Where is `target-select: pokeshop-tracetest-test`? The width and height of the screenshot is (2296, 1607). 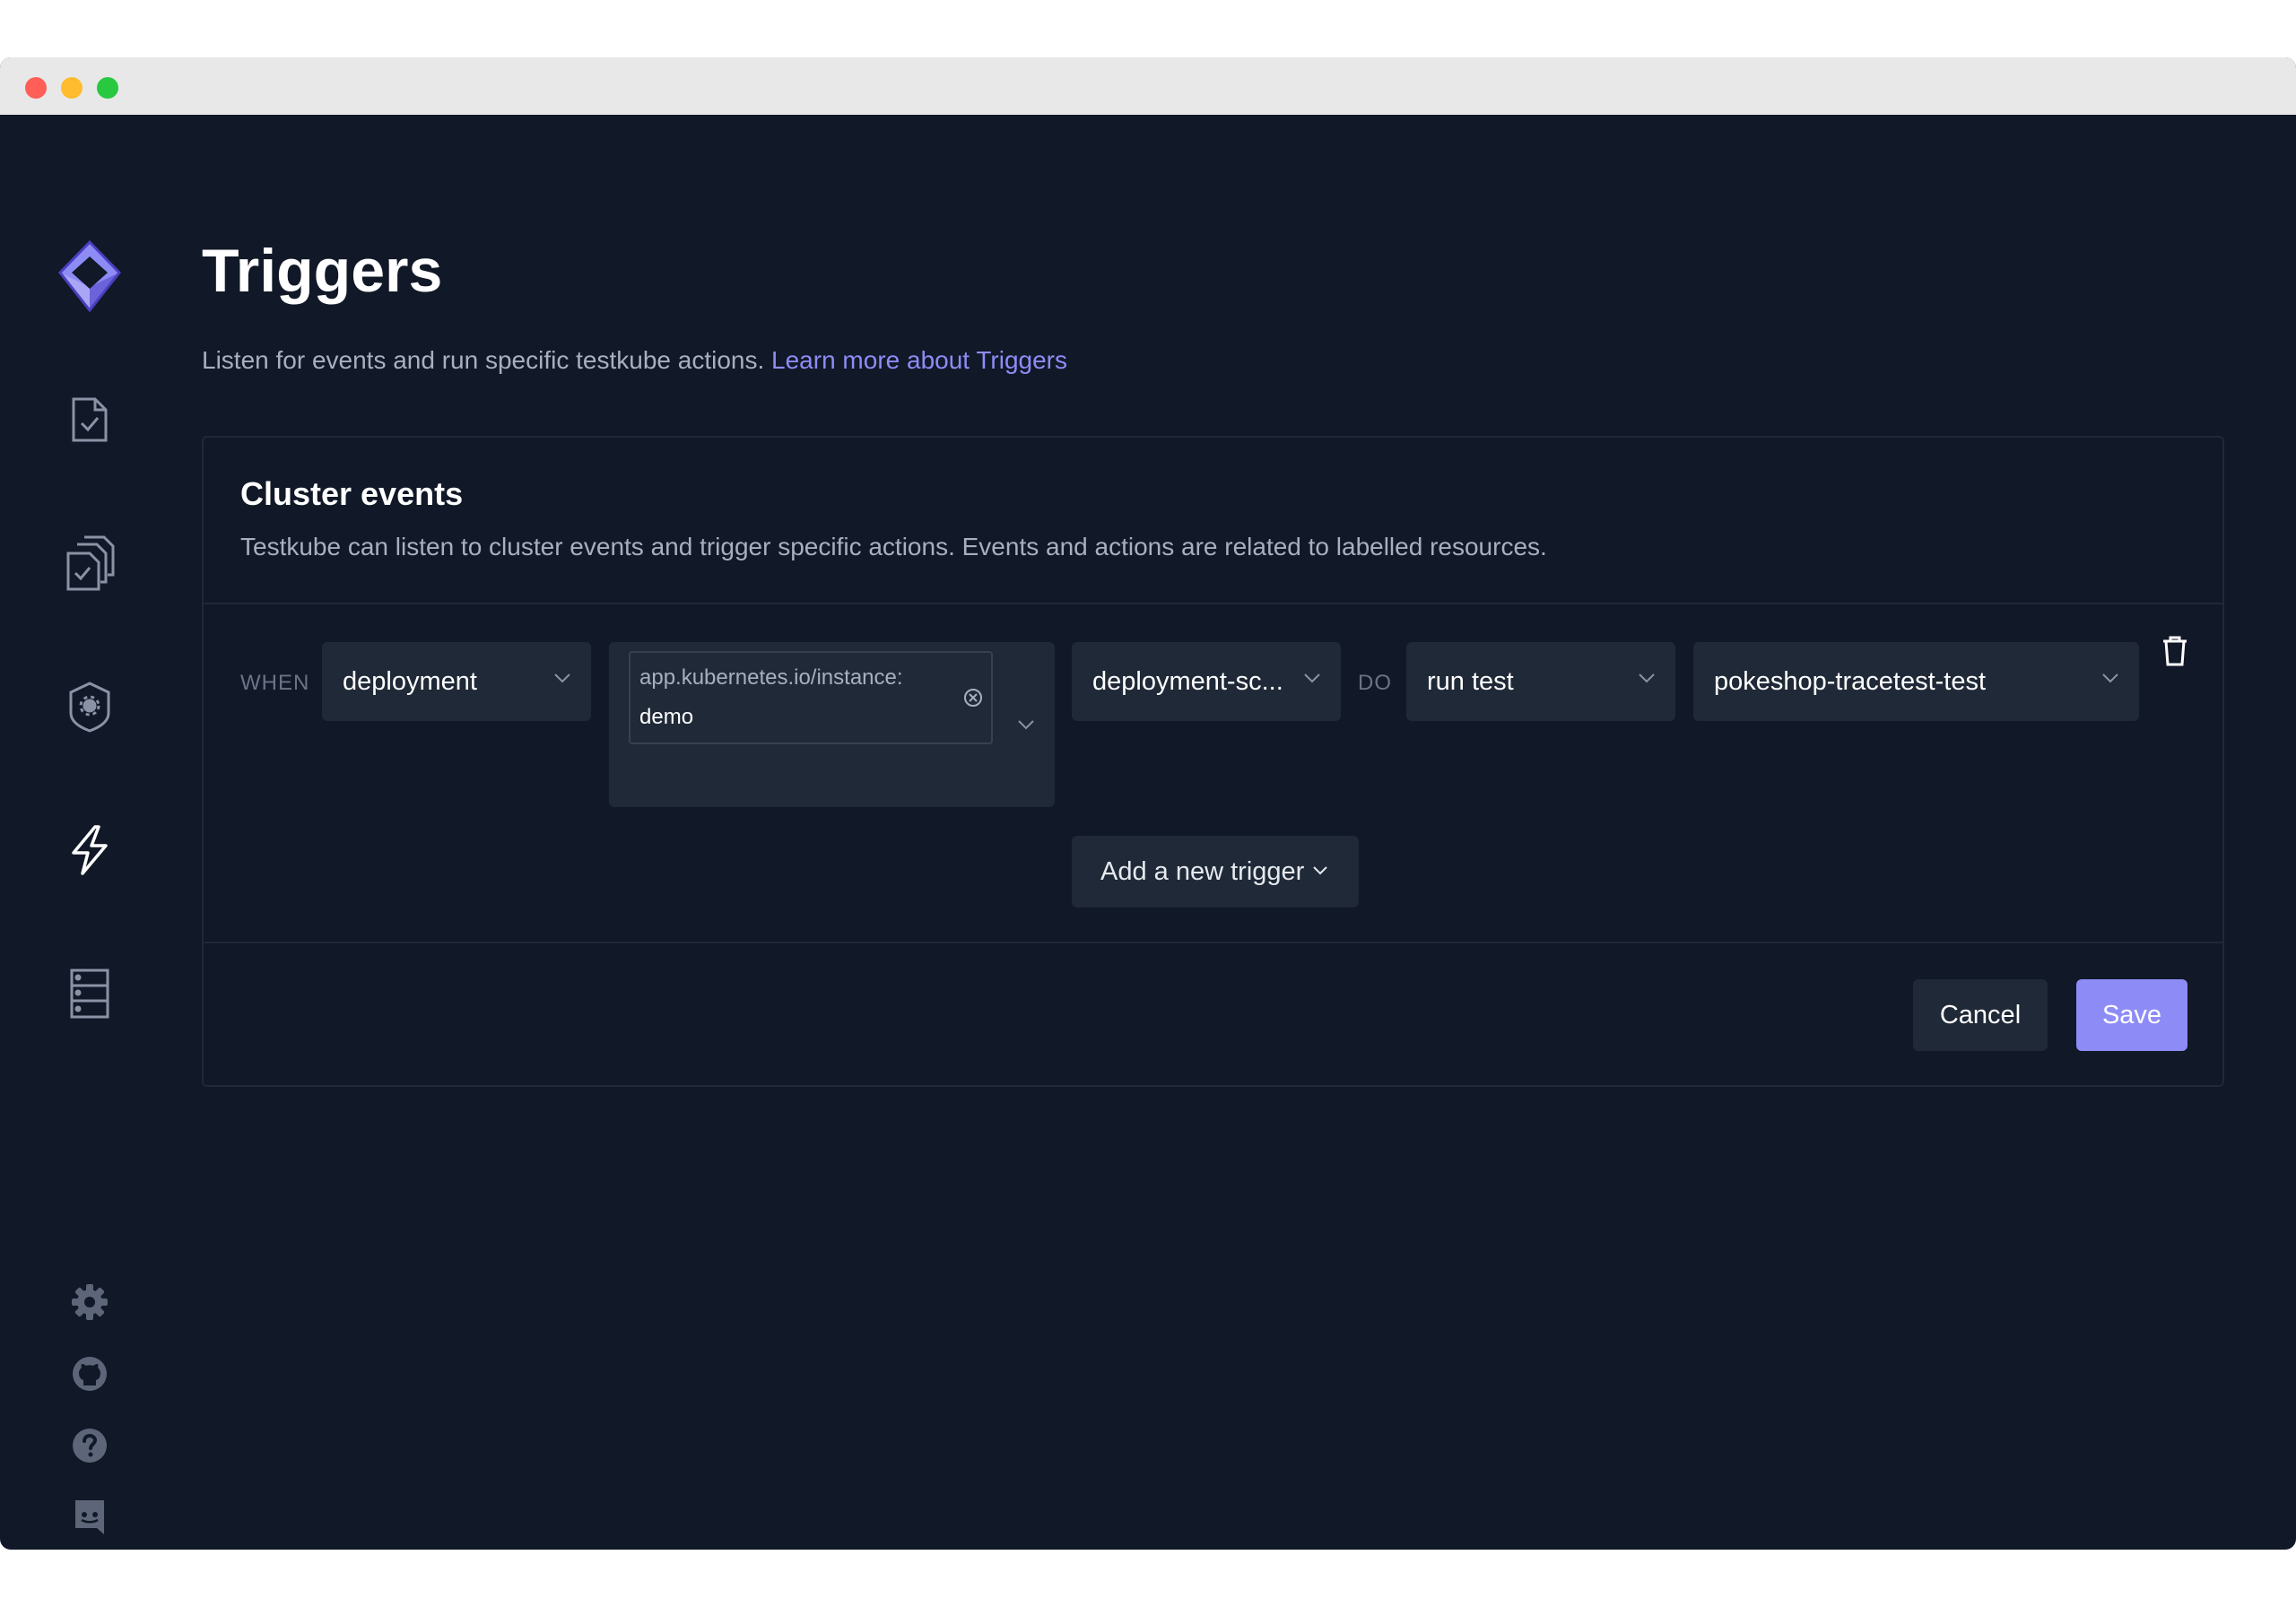 target-select: pokeshop-tracetest-test is located at coordinates (1916, 682).